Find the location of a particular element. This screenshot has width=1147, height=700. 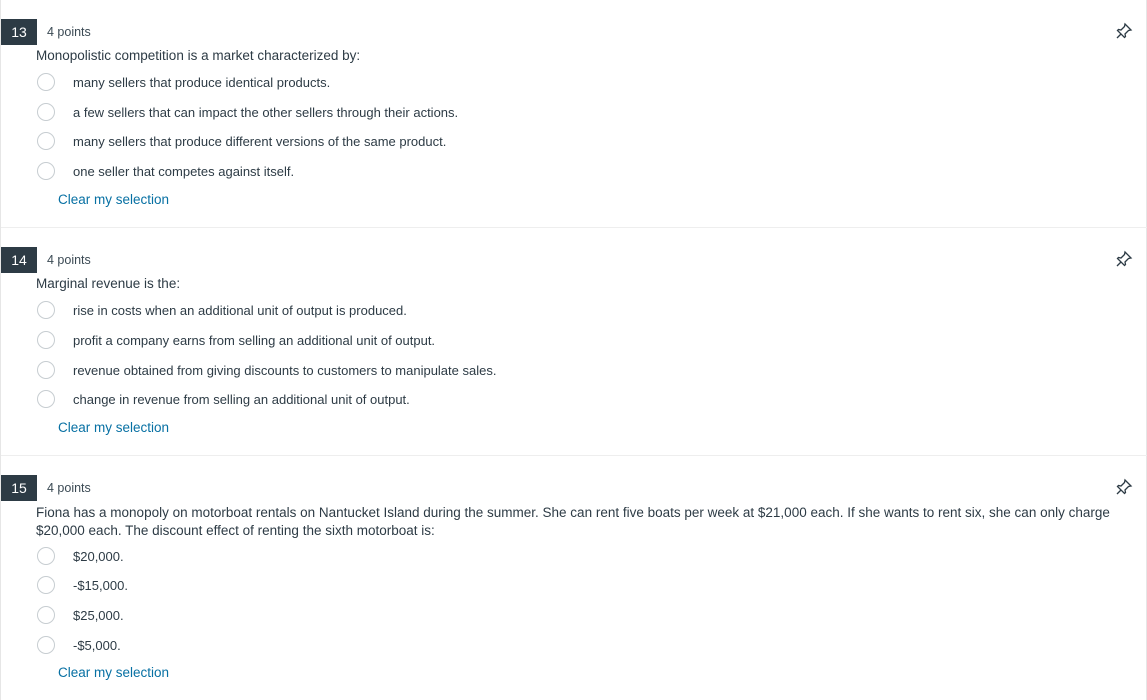

answer-option: -$15,000. is located at coordinates (82, 585).